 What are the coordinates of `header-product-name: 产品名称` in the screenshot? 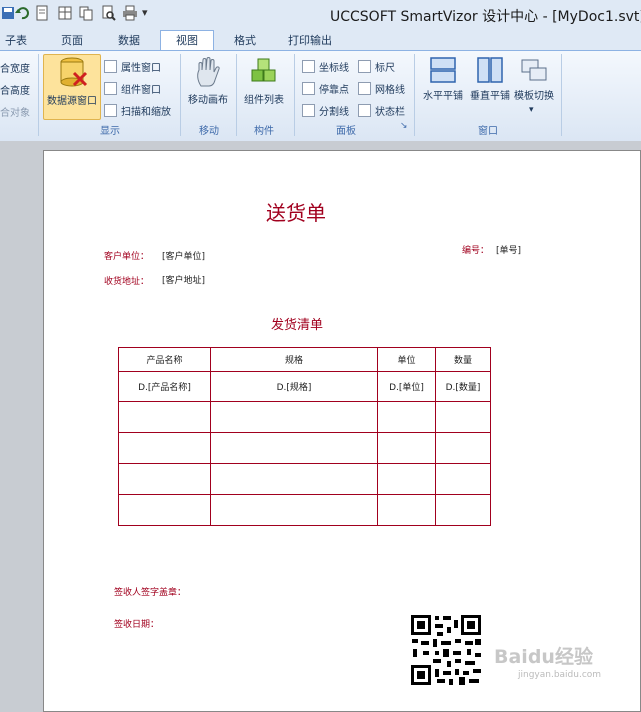 It's located at (164, 359).